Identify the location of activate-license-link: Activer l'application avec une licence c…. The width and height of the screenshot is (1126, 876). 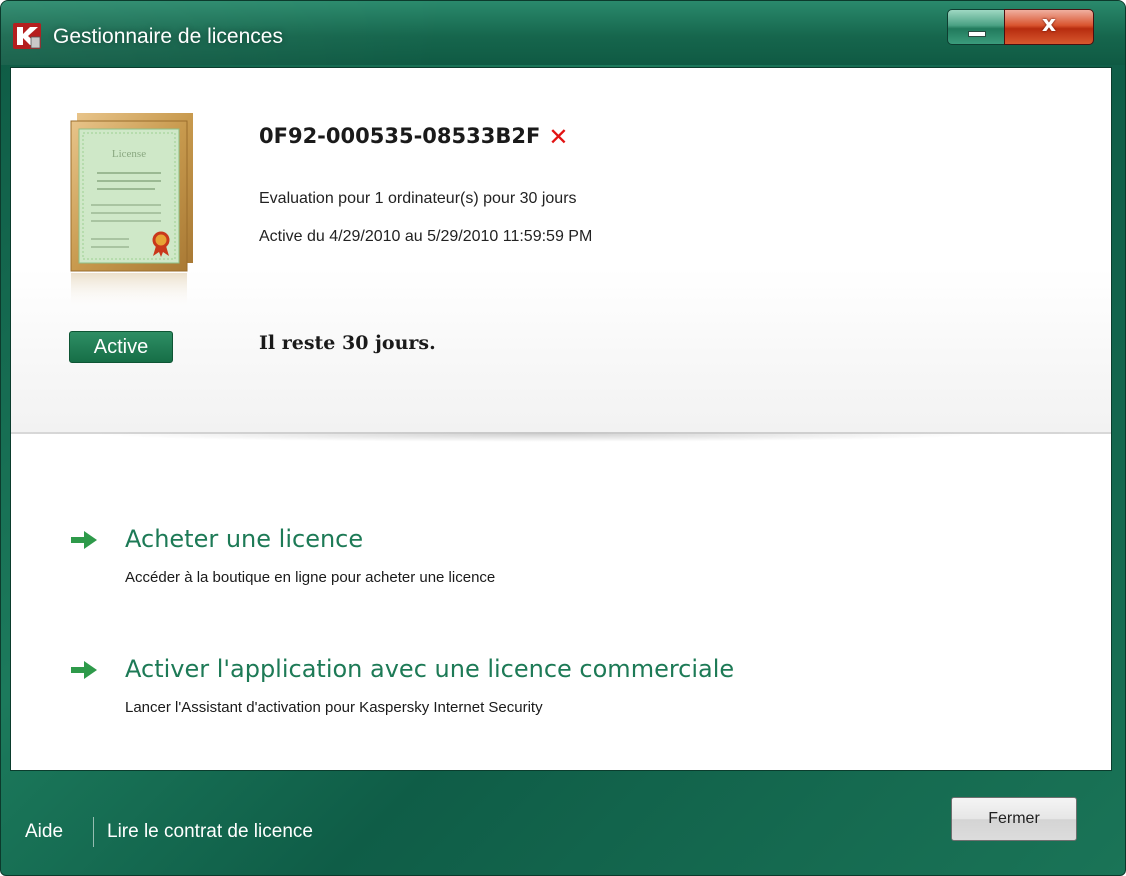
(429, 669).